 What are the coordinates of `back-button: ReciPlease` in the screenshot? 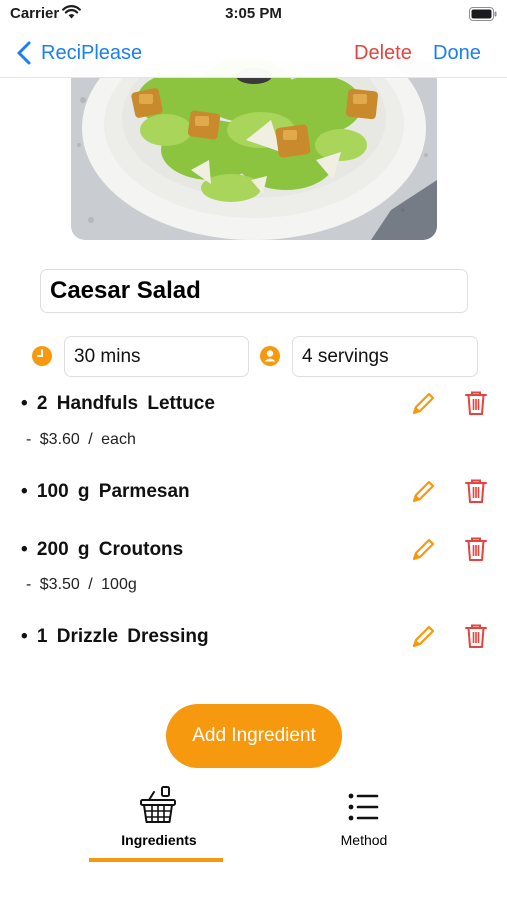 It's located at (78, 53).